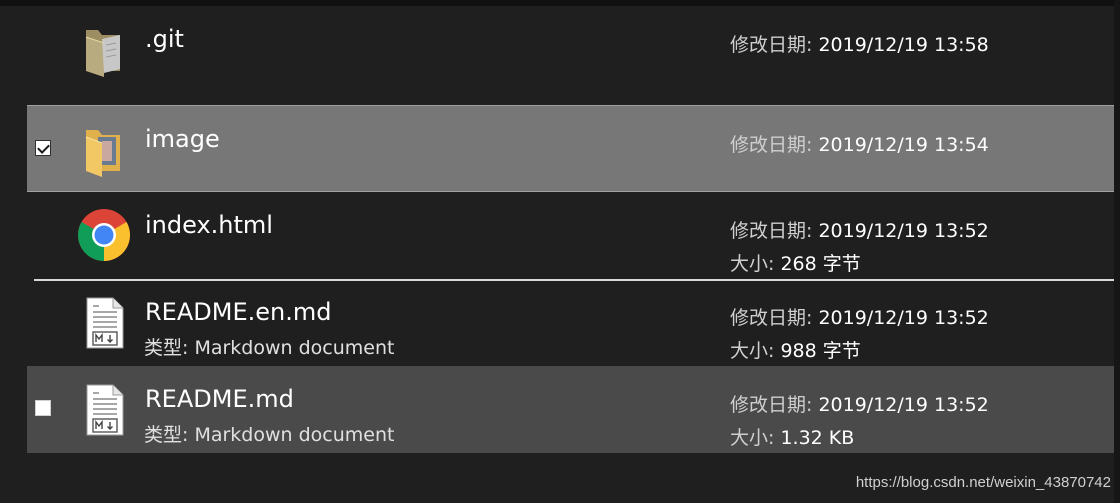 The image size is (1120, 503). What do you see at coordinates (859, 248) in the screenshot?
I see `file-meta: 修改日期: 2019/12/19 13:52 大小: 268 字节` at bounding box center [859, 248].